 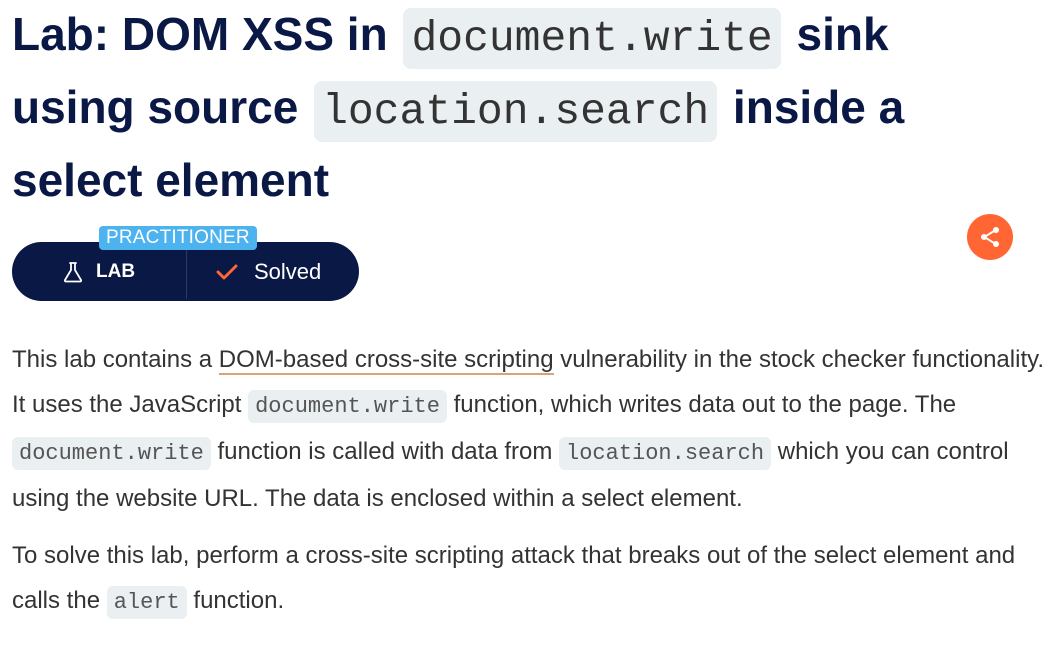 What do you see at coordinates (227, 272) in the screenshot?
I see `check-icon` at bounding box center [227, 272].